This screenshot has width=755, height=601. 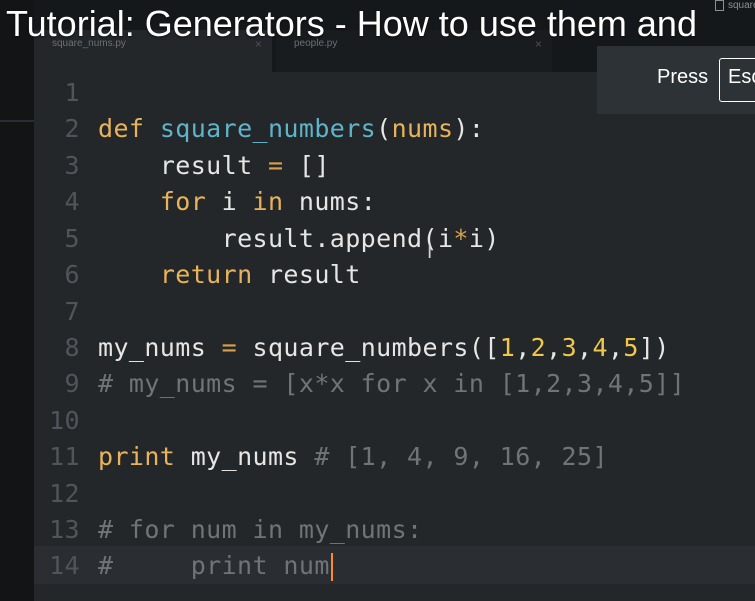 What do you see at coordinates (484, 238) in the screenshot?
I see `code-text: i)` at bounding box center [484, 238].